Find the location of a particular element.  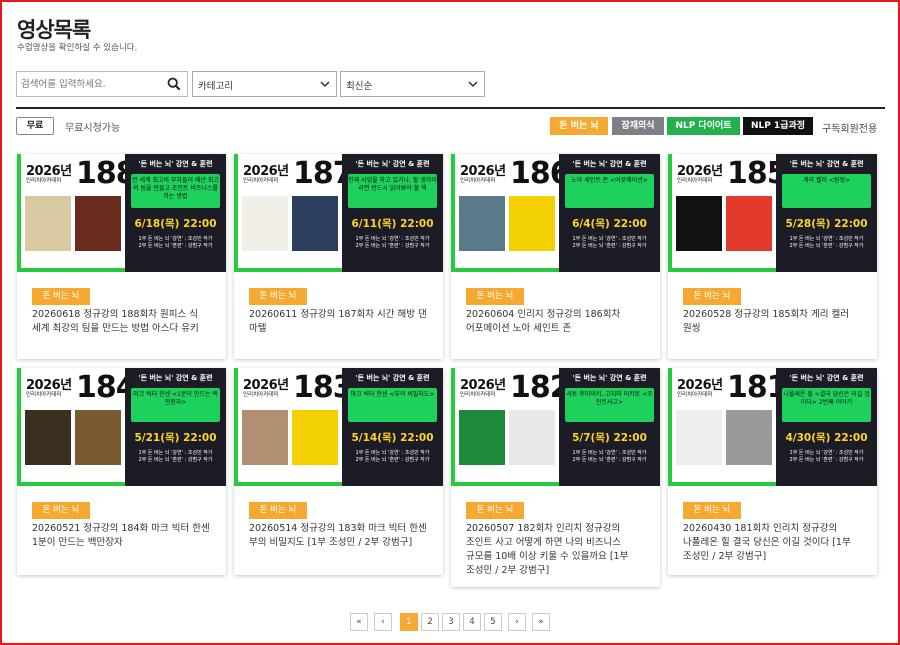

thumbnail-left-panel: 2026년 인리치아카데미 182 is located at coordinates (511, 427).